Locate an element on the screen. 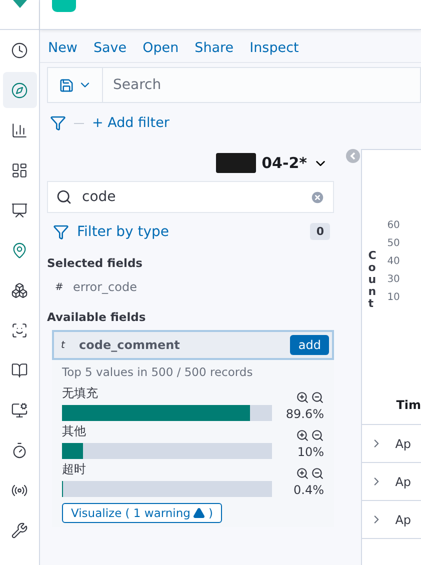  dashboard-icon is located at coordinates (19, 170).